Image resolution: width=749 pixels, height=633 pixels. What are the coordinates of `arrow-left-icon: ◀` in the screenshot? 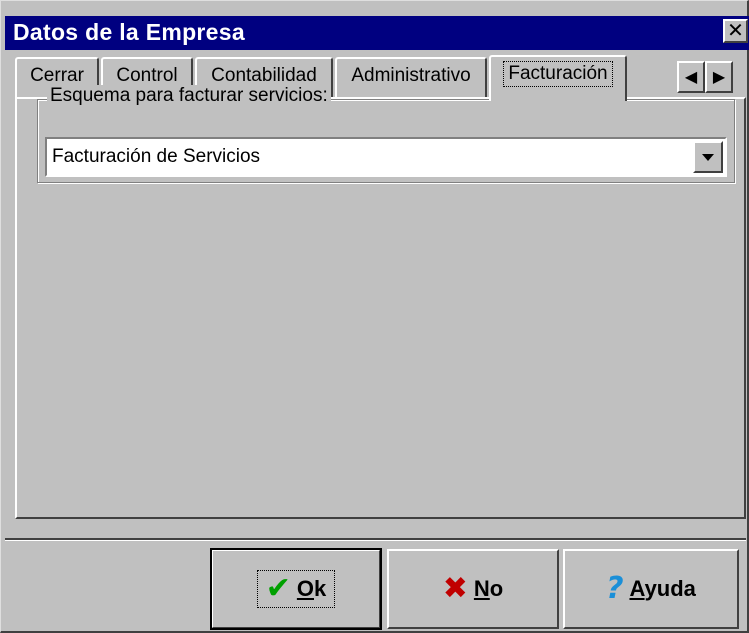 It's located at (691, 76).